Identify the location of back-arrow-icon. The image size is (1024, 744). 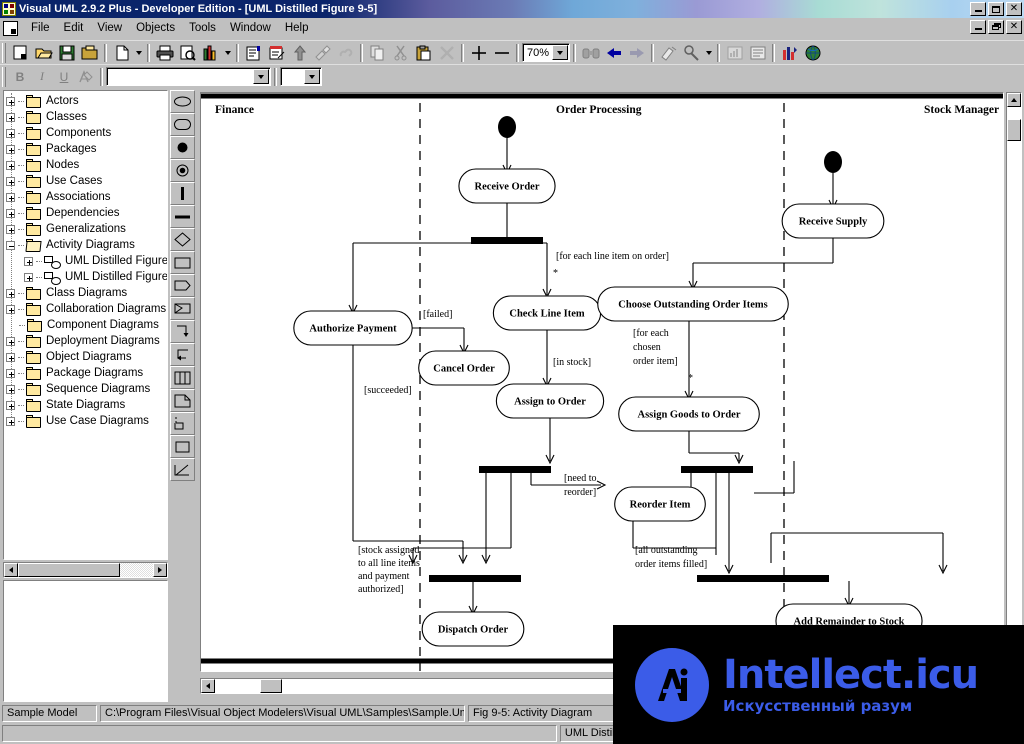
(613, 53).